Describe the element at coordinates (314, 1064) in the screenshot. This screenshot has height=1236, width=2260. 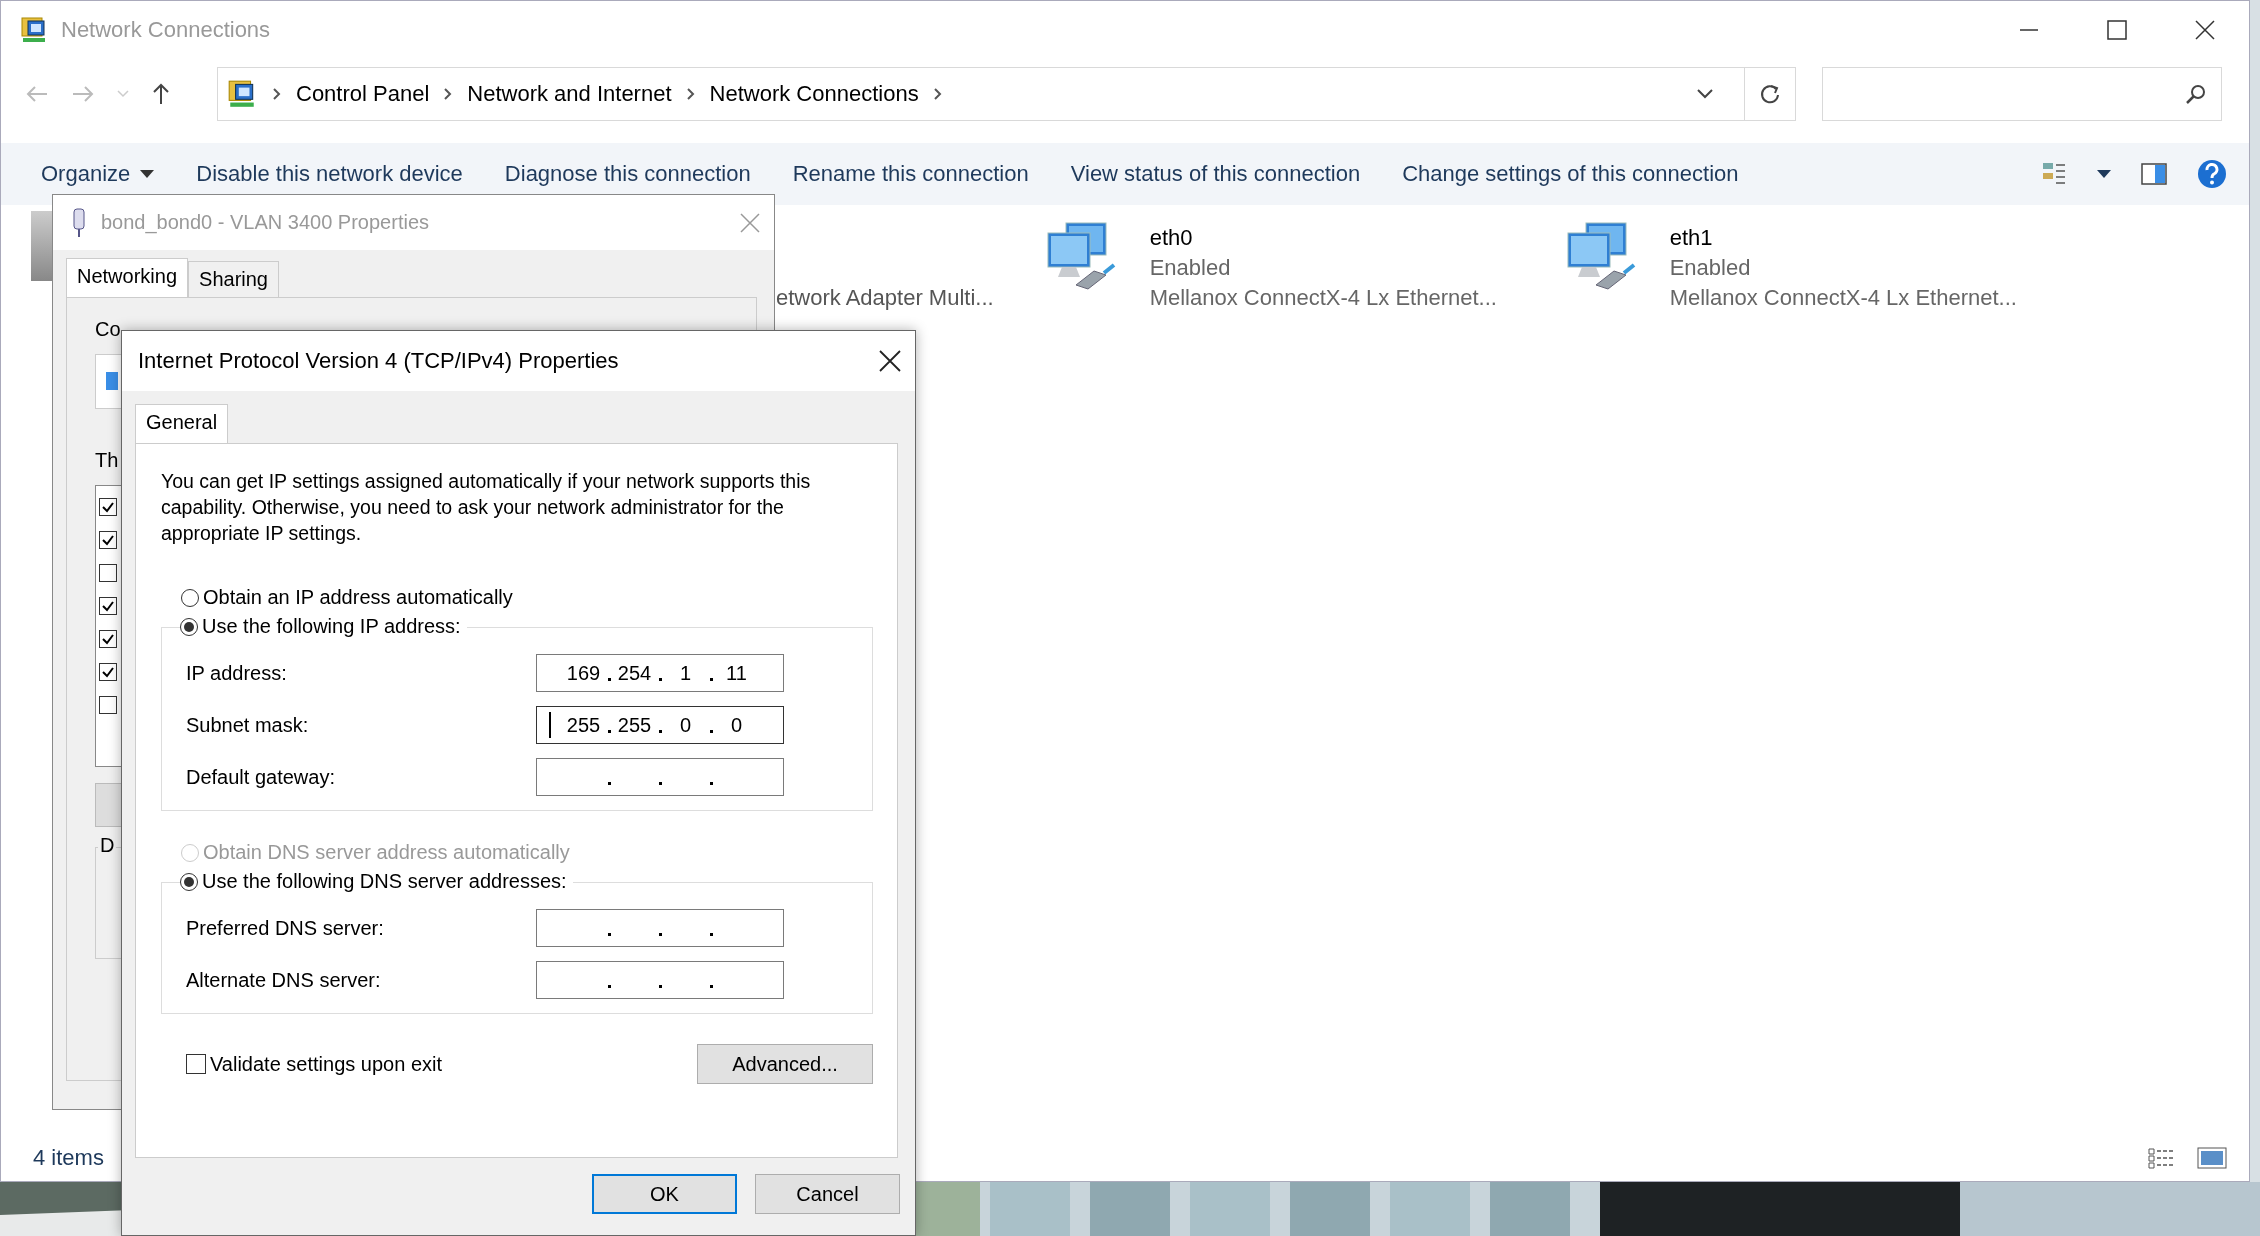
I see `validate-checkbox: Validate settings upon exit` at that location.